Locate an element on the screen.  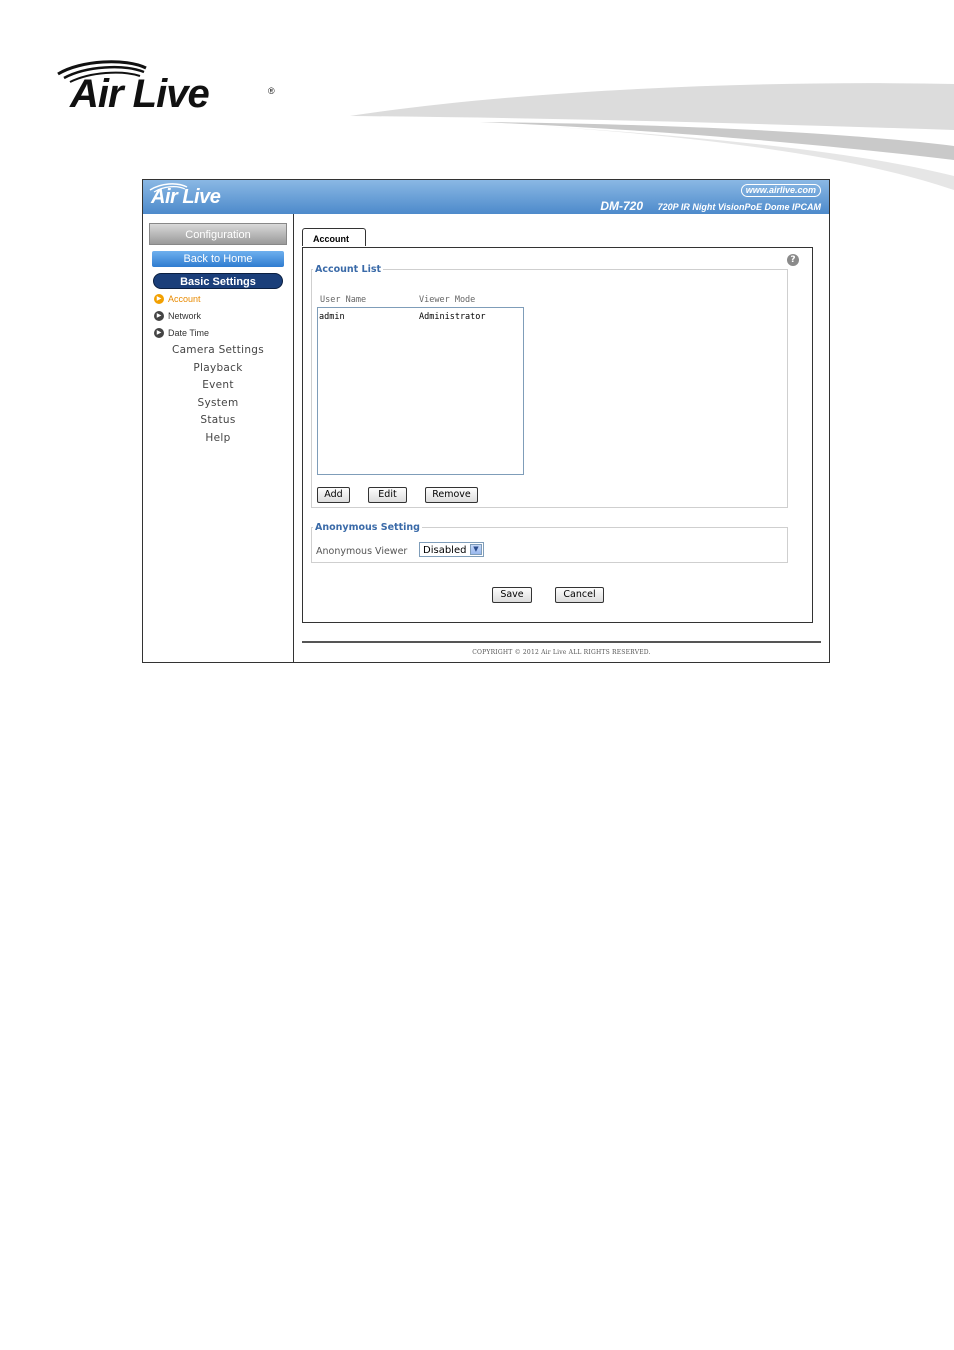
airlive-logo: Air Live ® is located at coordinates (171, 91).